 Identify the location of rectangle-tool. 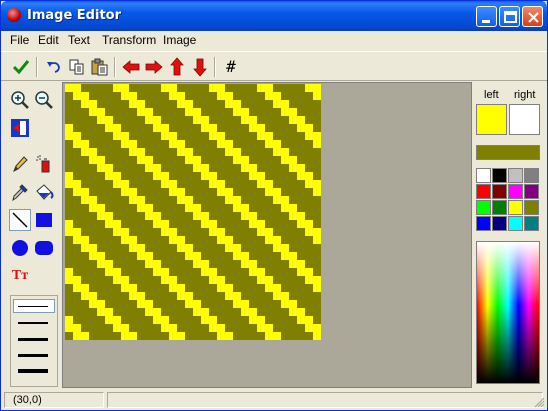
(44, 220).